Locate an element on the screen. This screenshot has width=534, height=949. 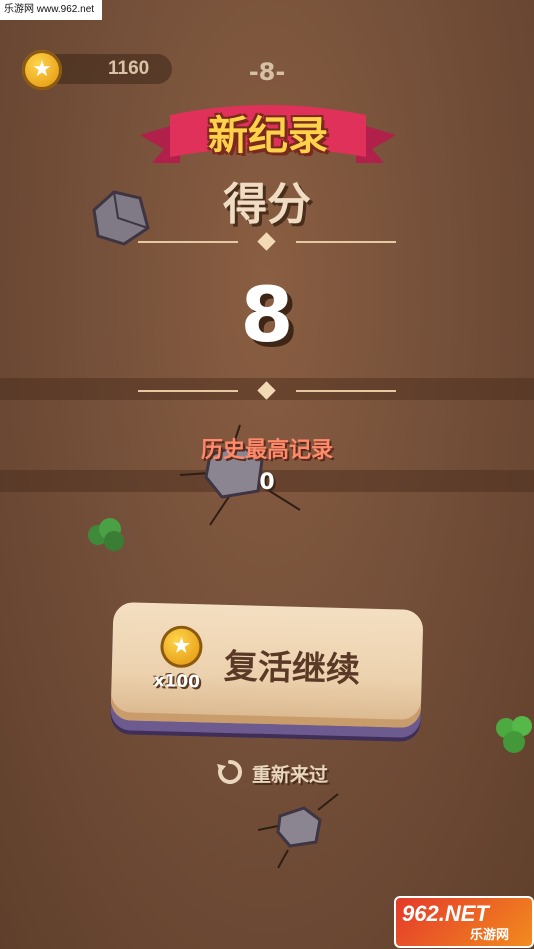
restart-button: 重新来过 is located at coordinates (281, 772).